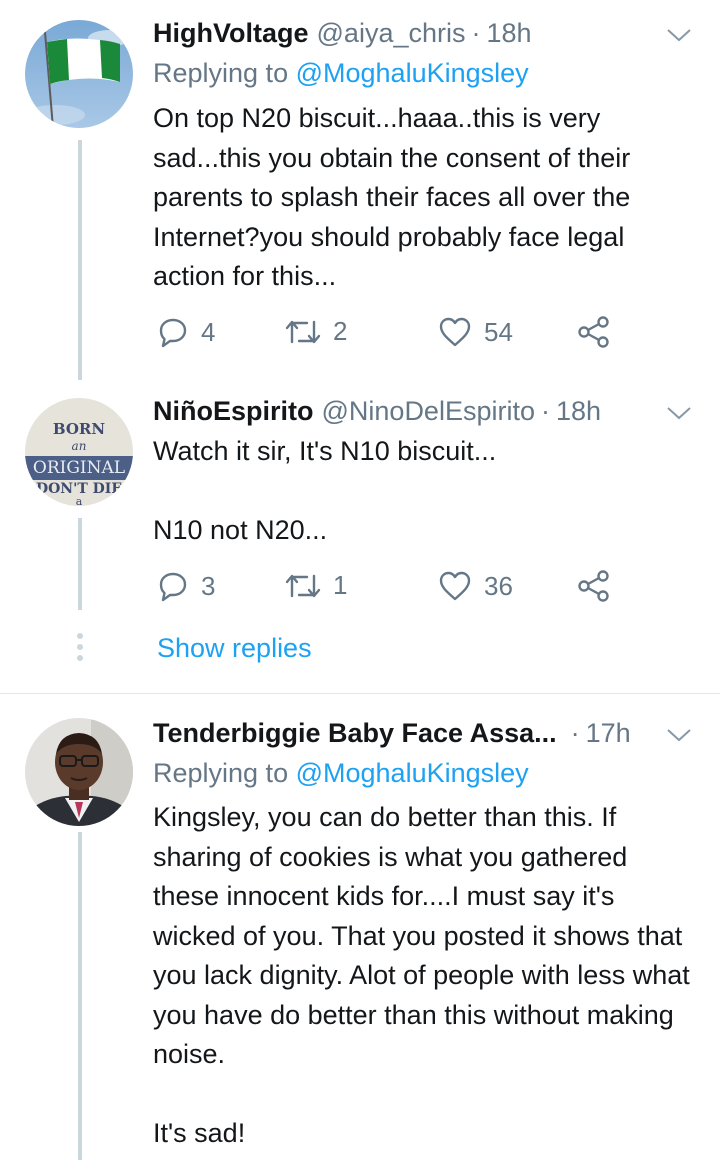 The image size is (720, 1160). Describe the element at coordinates (208, 585) in the screenshot. I see `reply-count: 3` at that location.